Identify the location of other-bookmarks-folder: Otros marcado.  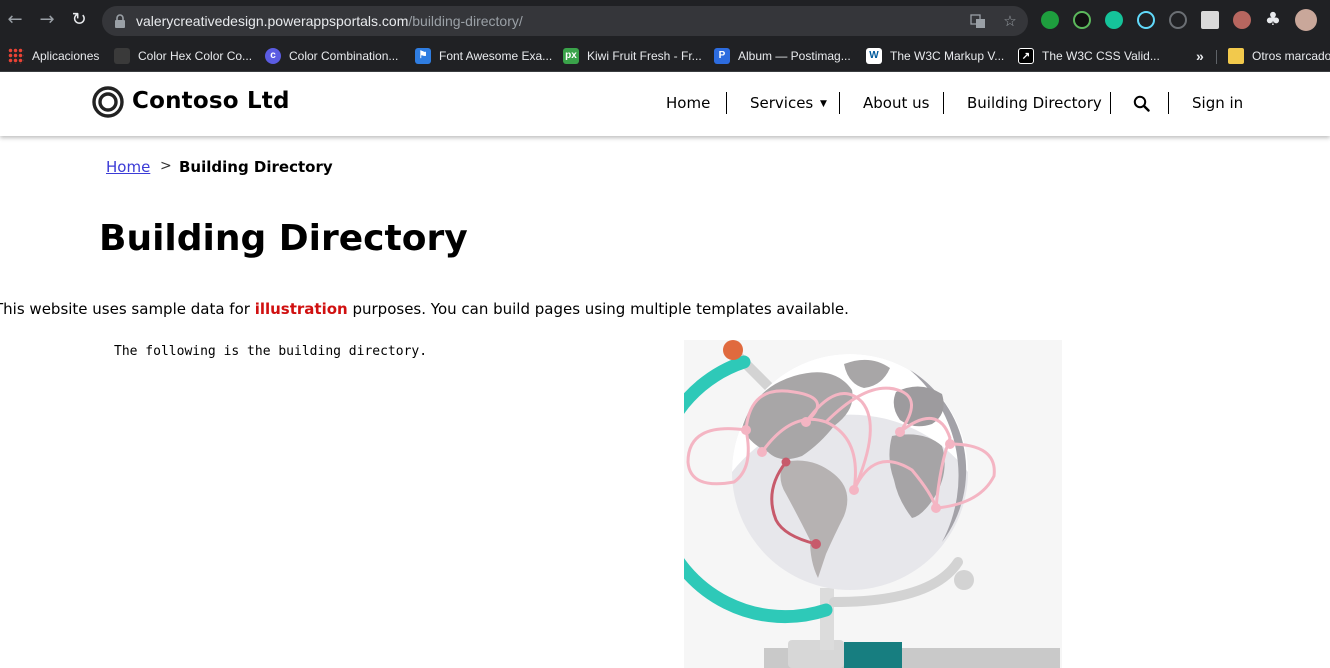
(1279, 56).